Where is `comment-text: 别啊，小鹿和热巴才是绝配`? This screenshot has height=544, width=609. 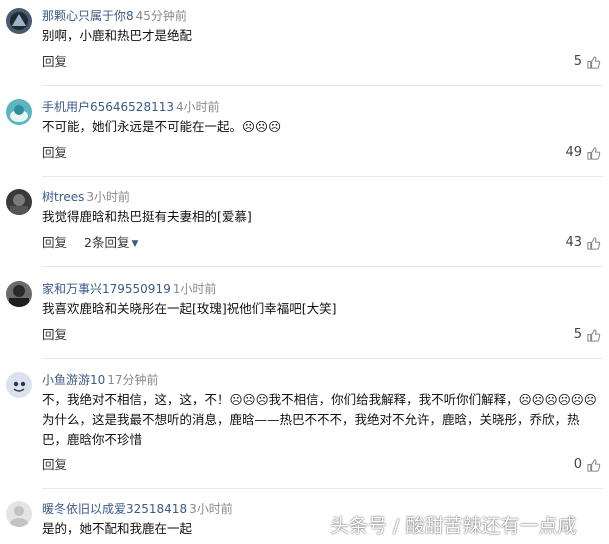 comment-text: 别啊，小鹿和热巴才是绝配 is located at coordinates (117, 35).